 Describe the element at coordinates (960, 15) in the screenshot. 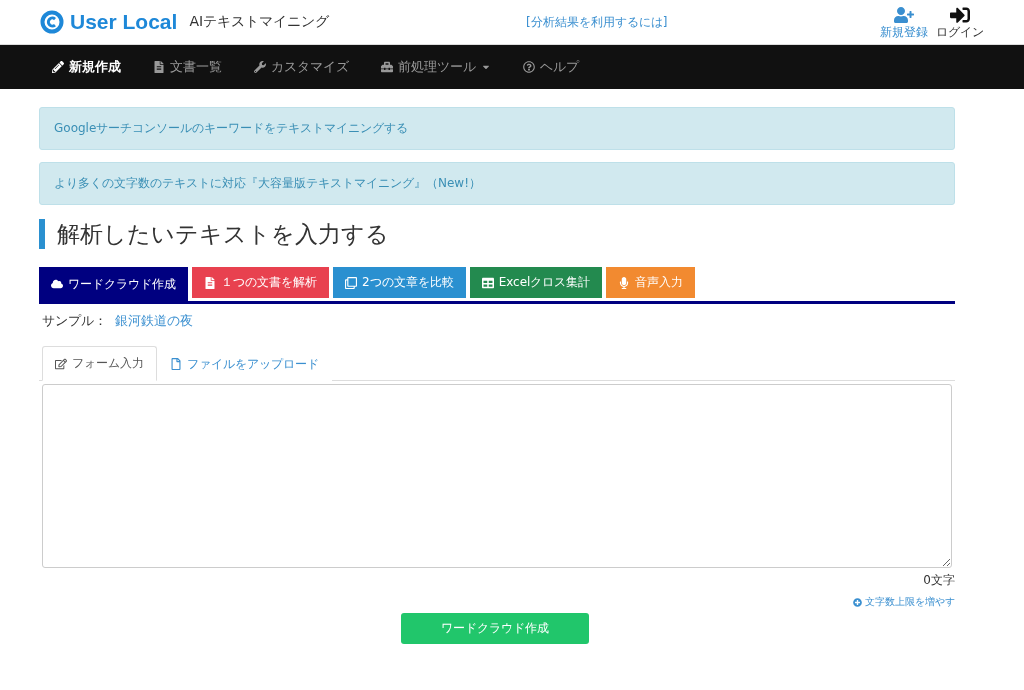

I see `sign-in-icon` at that location.